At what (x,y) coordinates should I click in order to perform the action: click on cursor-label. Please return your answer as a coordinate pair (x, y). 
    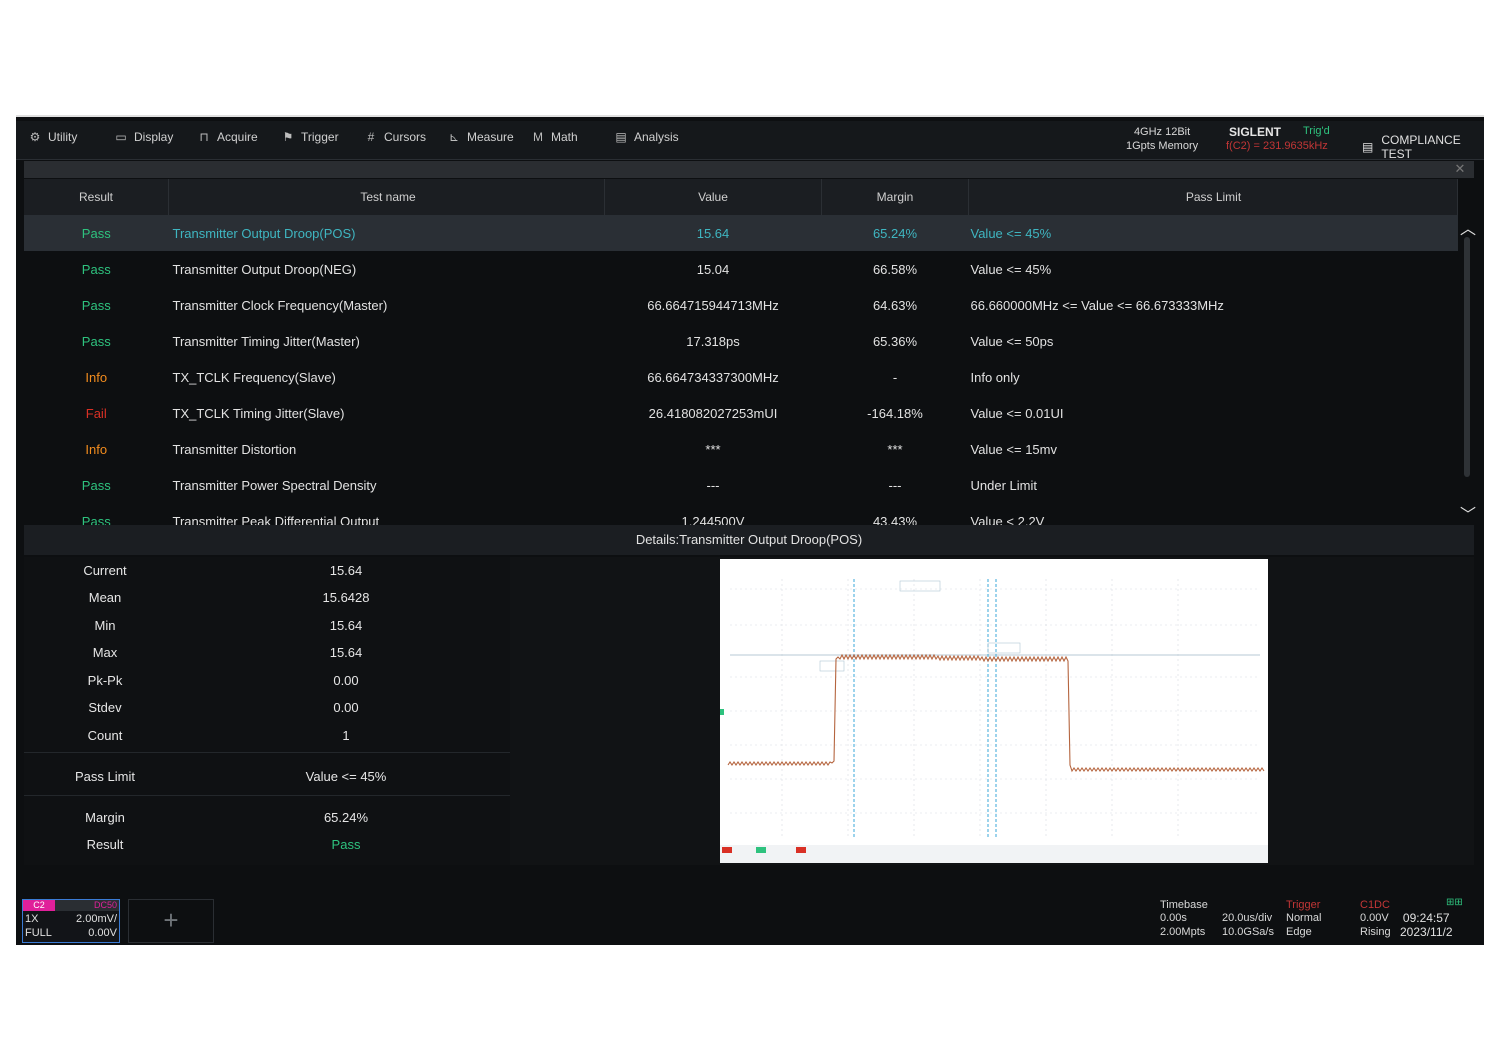
    Looking at the image, I should click on (920, 586).